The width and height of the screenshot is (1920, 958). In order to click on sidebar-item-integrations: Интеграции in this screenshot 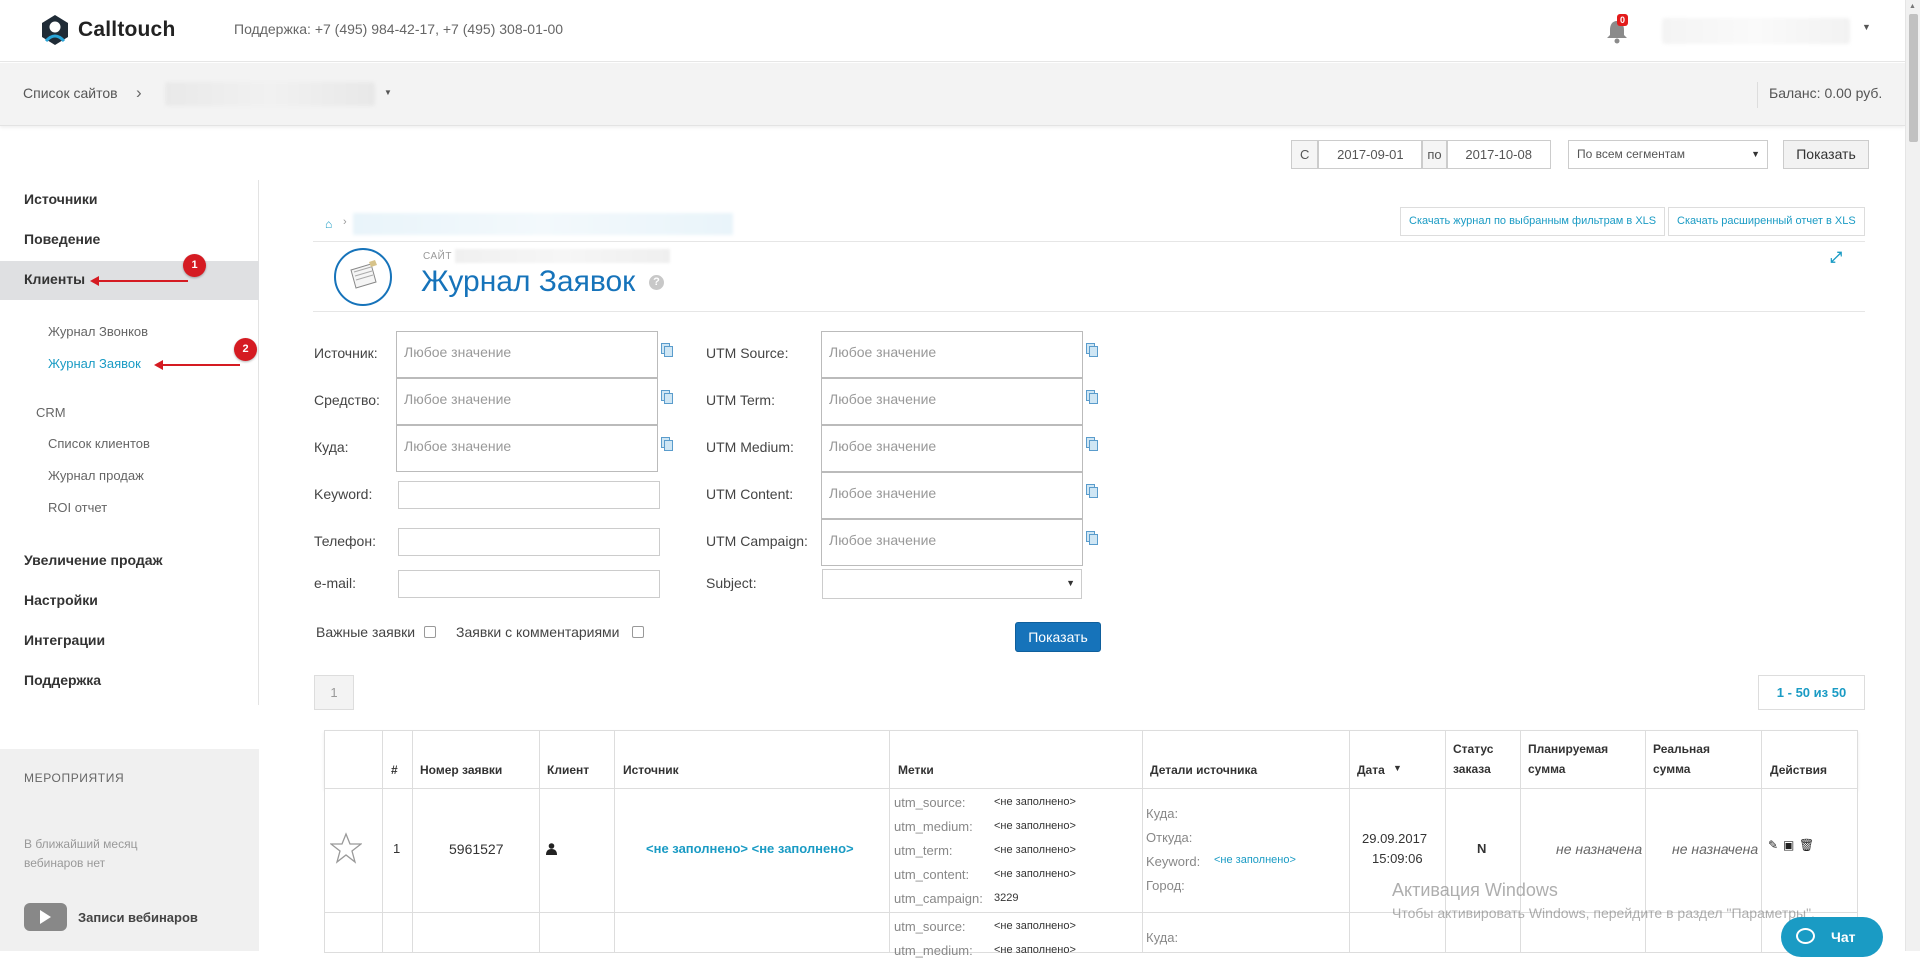, I will do `click(64, 640)`.